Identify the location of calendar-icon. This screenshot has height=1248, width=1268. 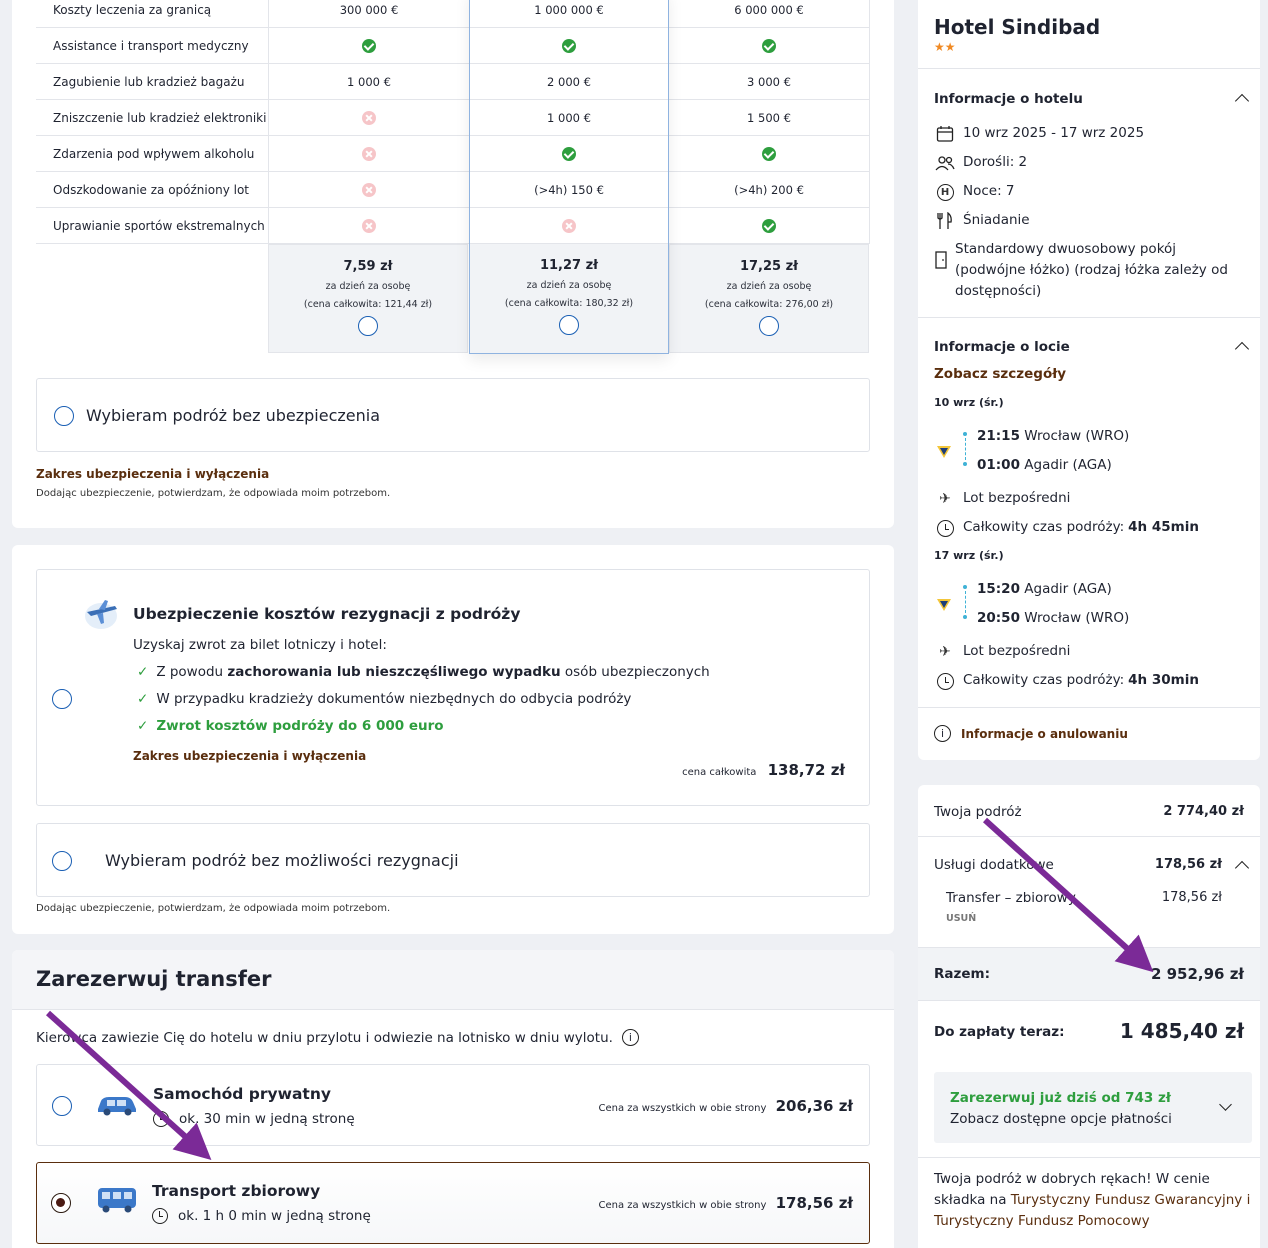
(945, 134).